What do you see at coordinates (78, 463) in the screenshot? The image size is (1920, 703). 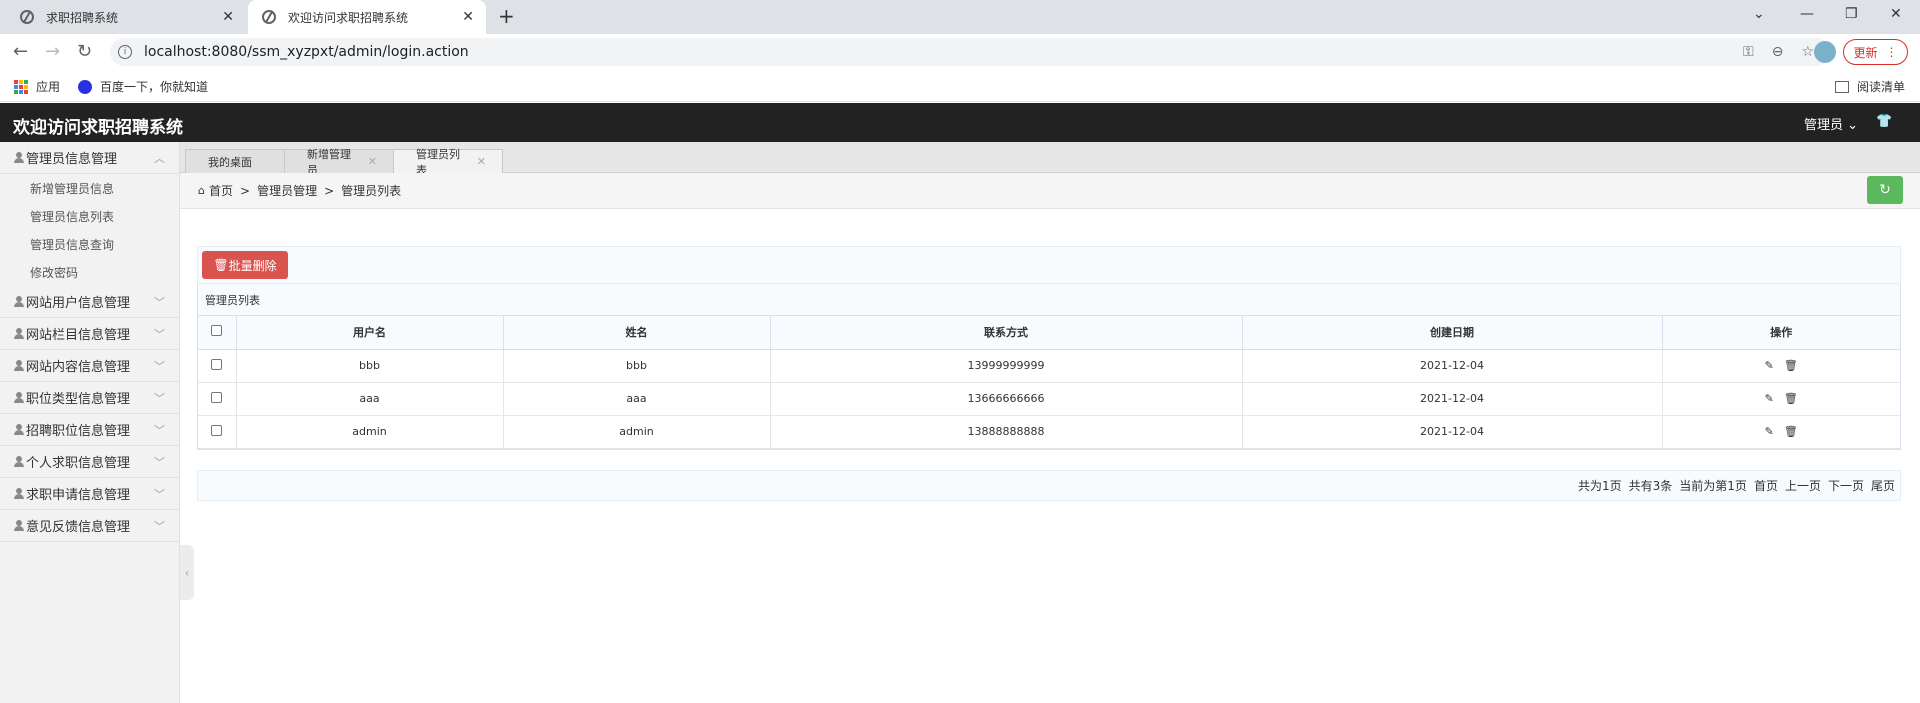 I see `sidebar-group-label: 个人求职信息管理` at bounding box center [78, 463].